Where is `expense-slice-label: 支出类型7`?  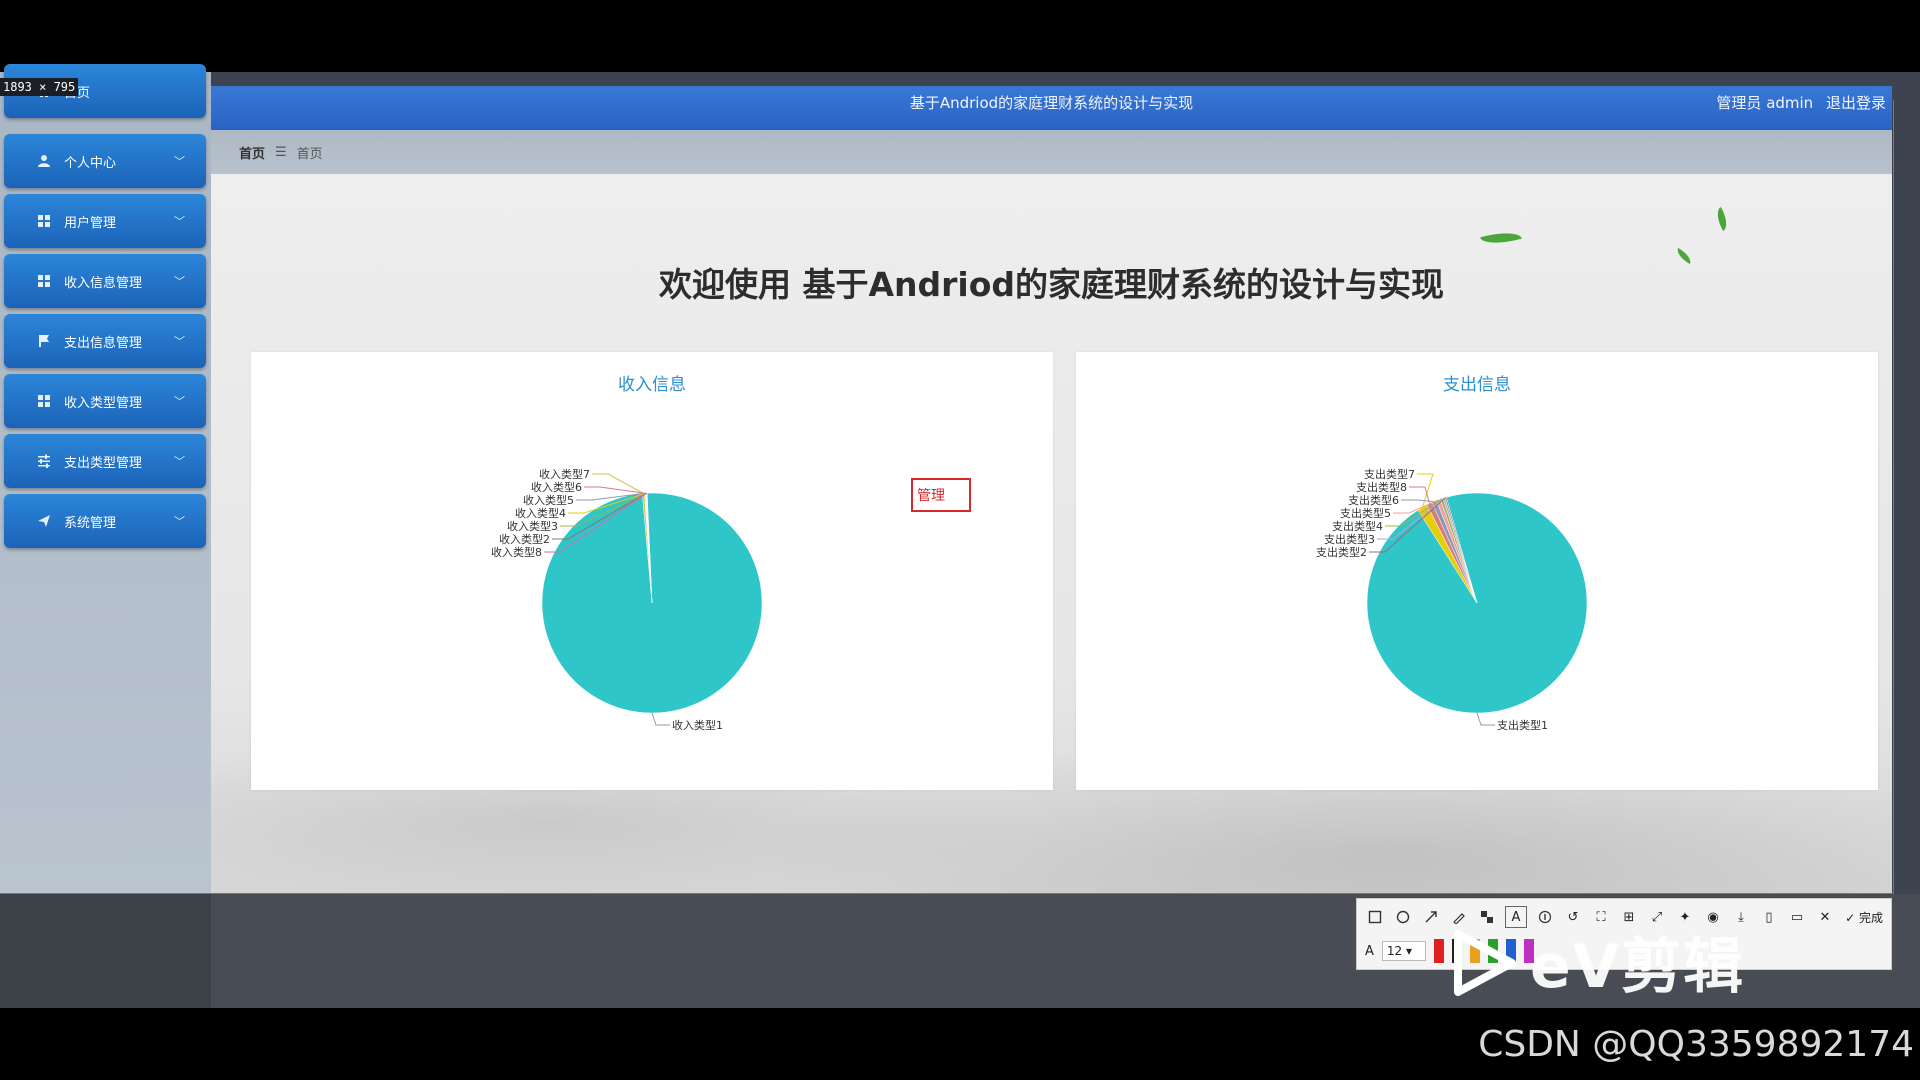 expense-slice-label: 支出类型7 is located at coordinates (1389, 474).